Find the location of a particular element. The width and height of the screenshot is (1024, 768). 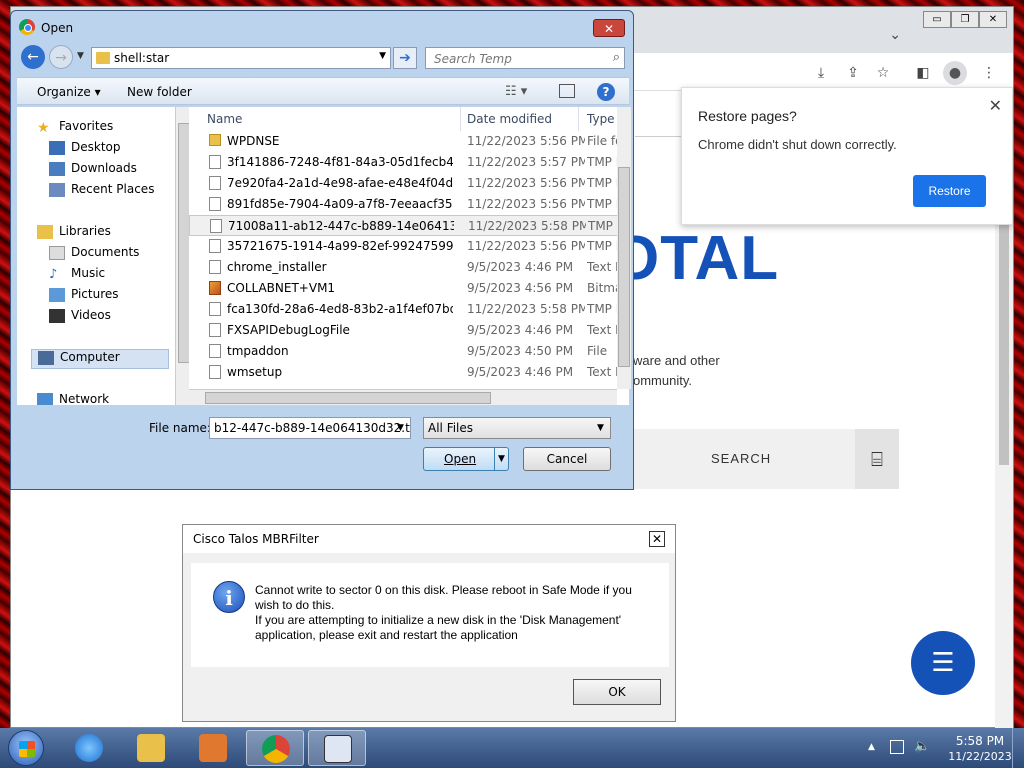

nav-desktop: Desktop is located at coordinates (85, 150).